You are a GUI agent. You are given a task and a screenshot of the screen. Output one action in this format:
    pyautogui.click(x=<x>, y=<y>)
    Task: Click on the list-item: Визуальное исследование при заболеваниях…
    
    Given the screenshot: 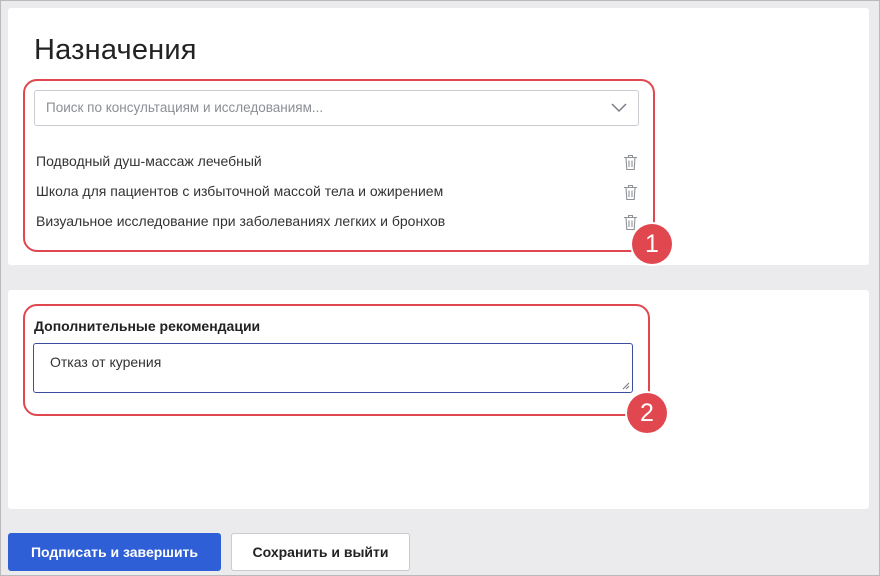 What is the action you would take?
    pyautogui.click(x=240, y=221)
    